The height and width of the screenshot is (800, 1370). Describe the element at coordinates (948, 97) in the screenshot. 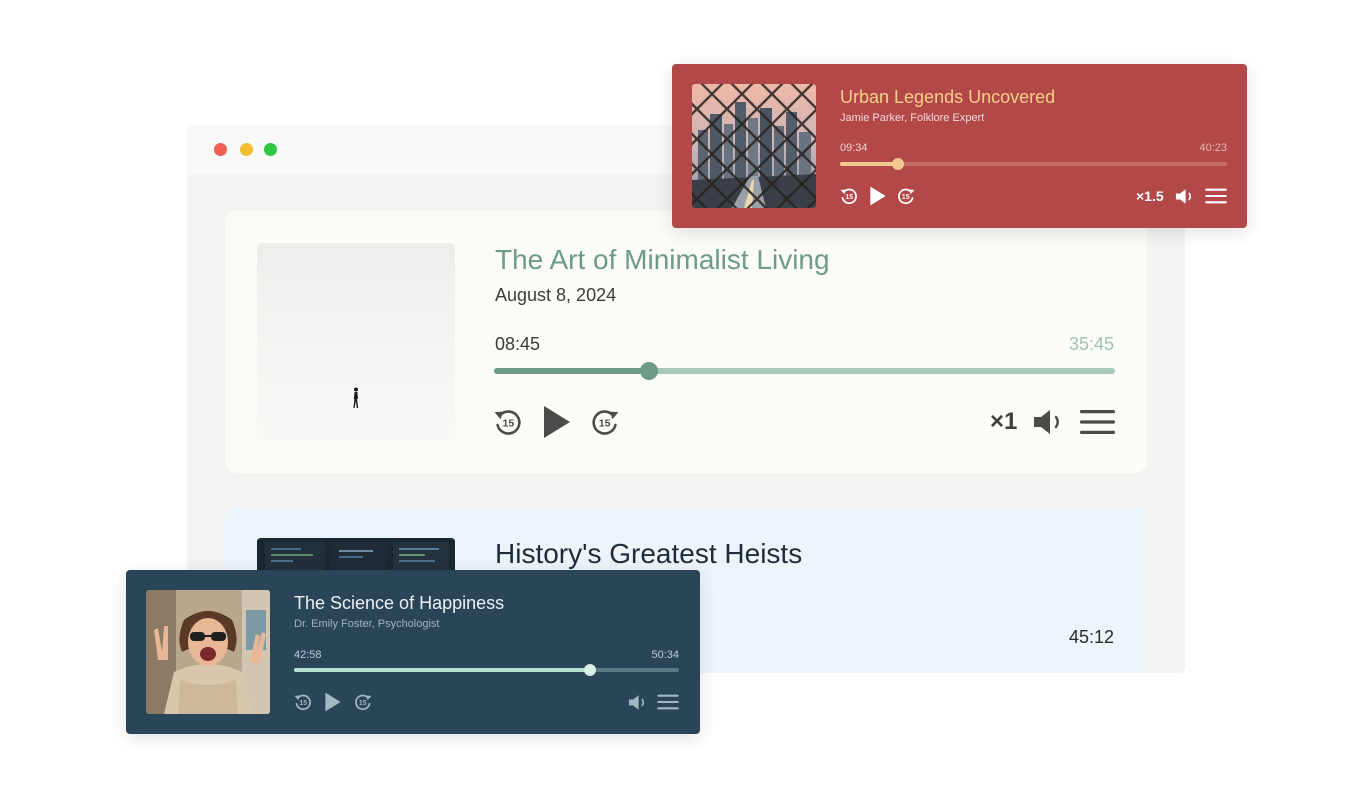

I see `episode-title: Urban Legends Uncovered` at that location.